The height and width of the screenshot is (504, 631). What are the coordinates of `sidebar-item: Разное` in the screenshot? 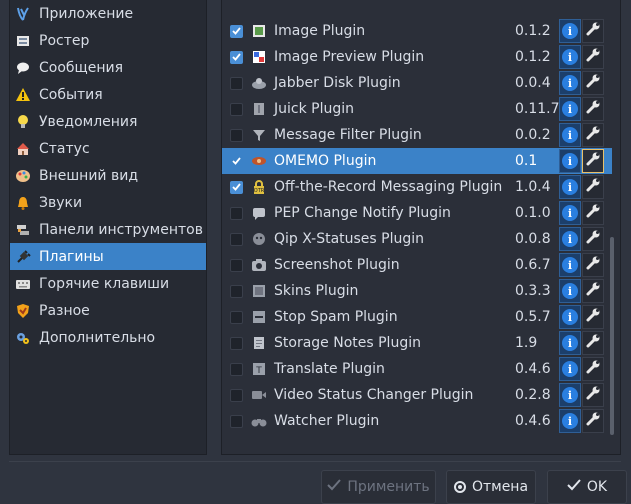 It's located at (108, 310).